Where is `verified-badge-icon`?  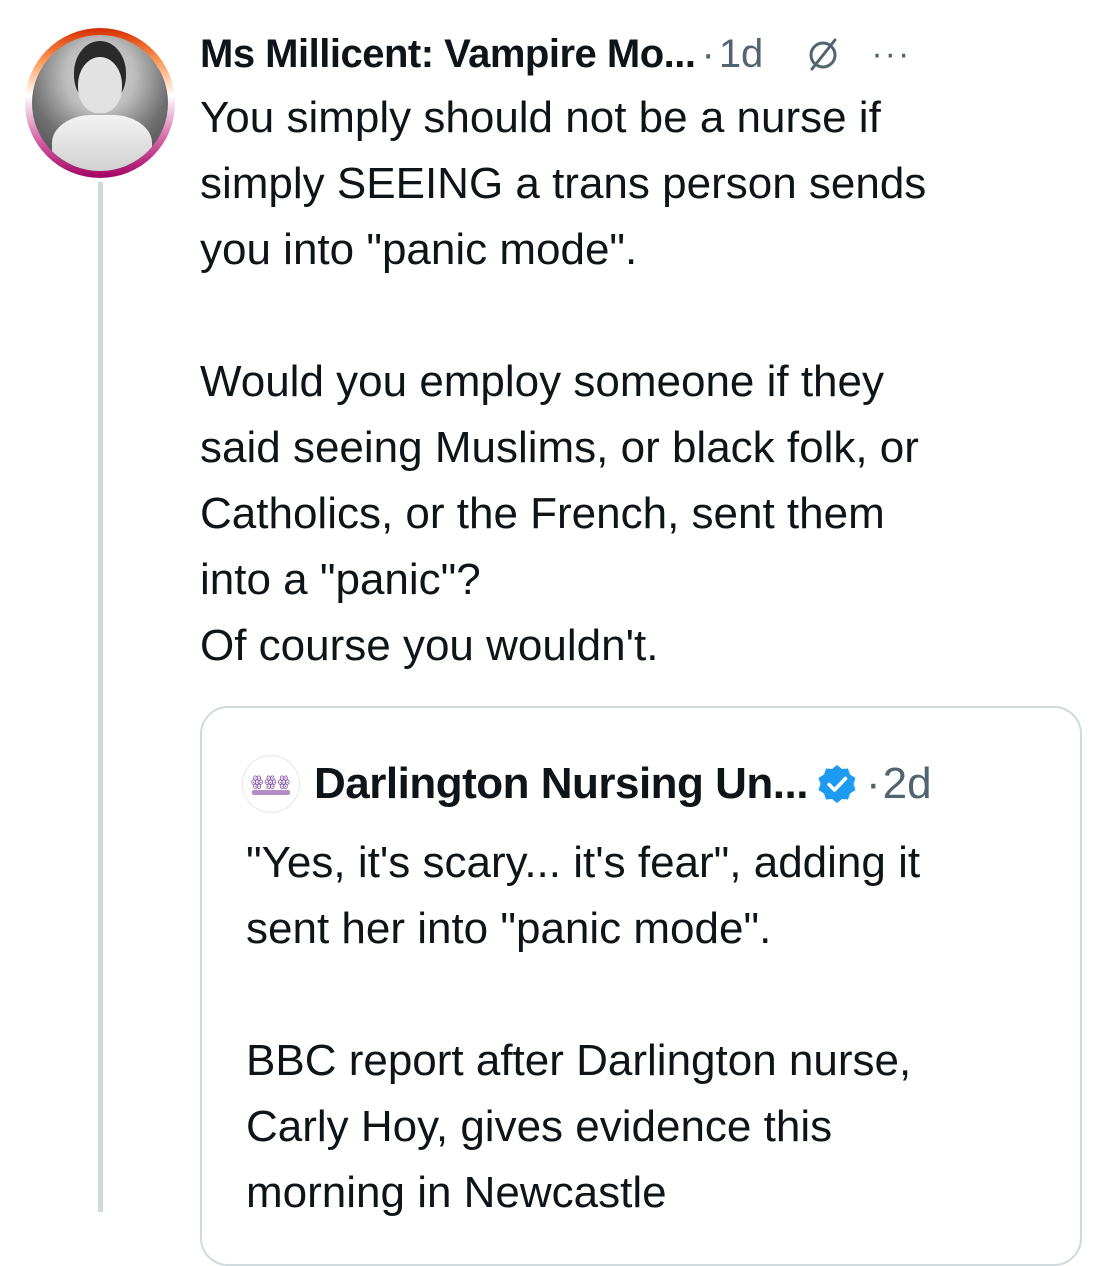
verified-badge-icon is located at coordinates (837, 784).